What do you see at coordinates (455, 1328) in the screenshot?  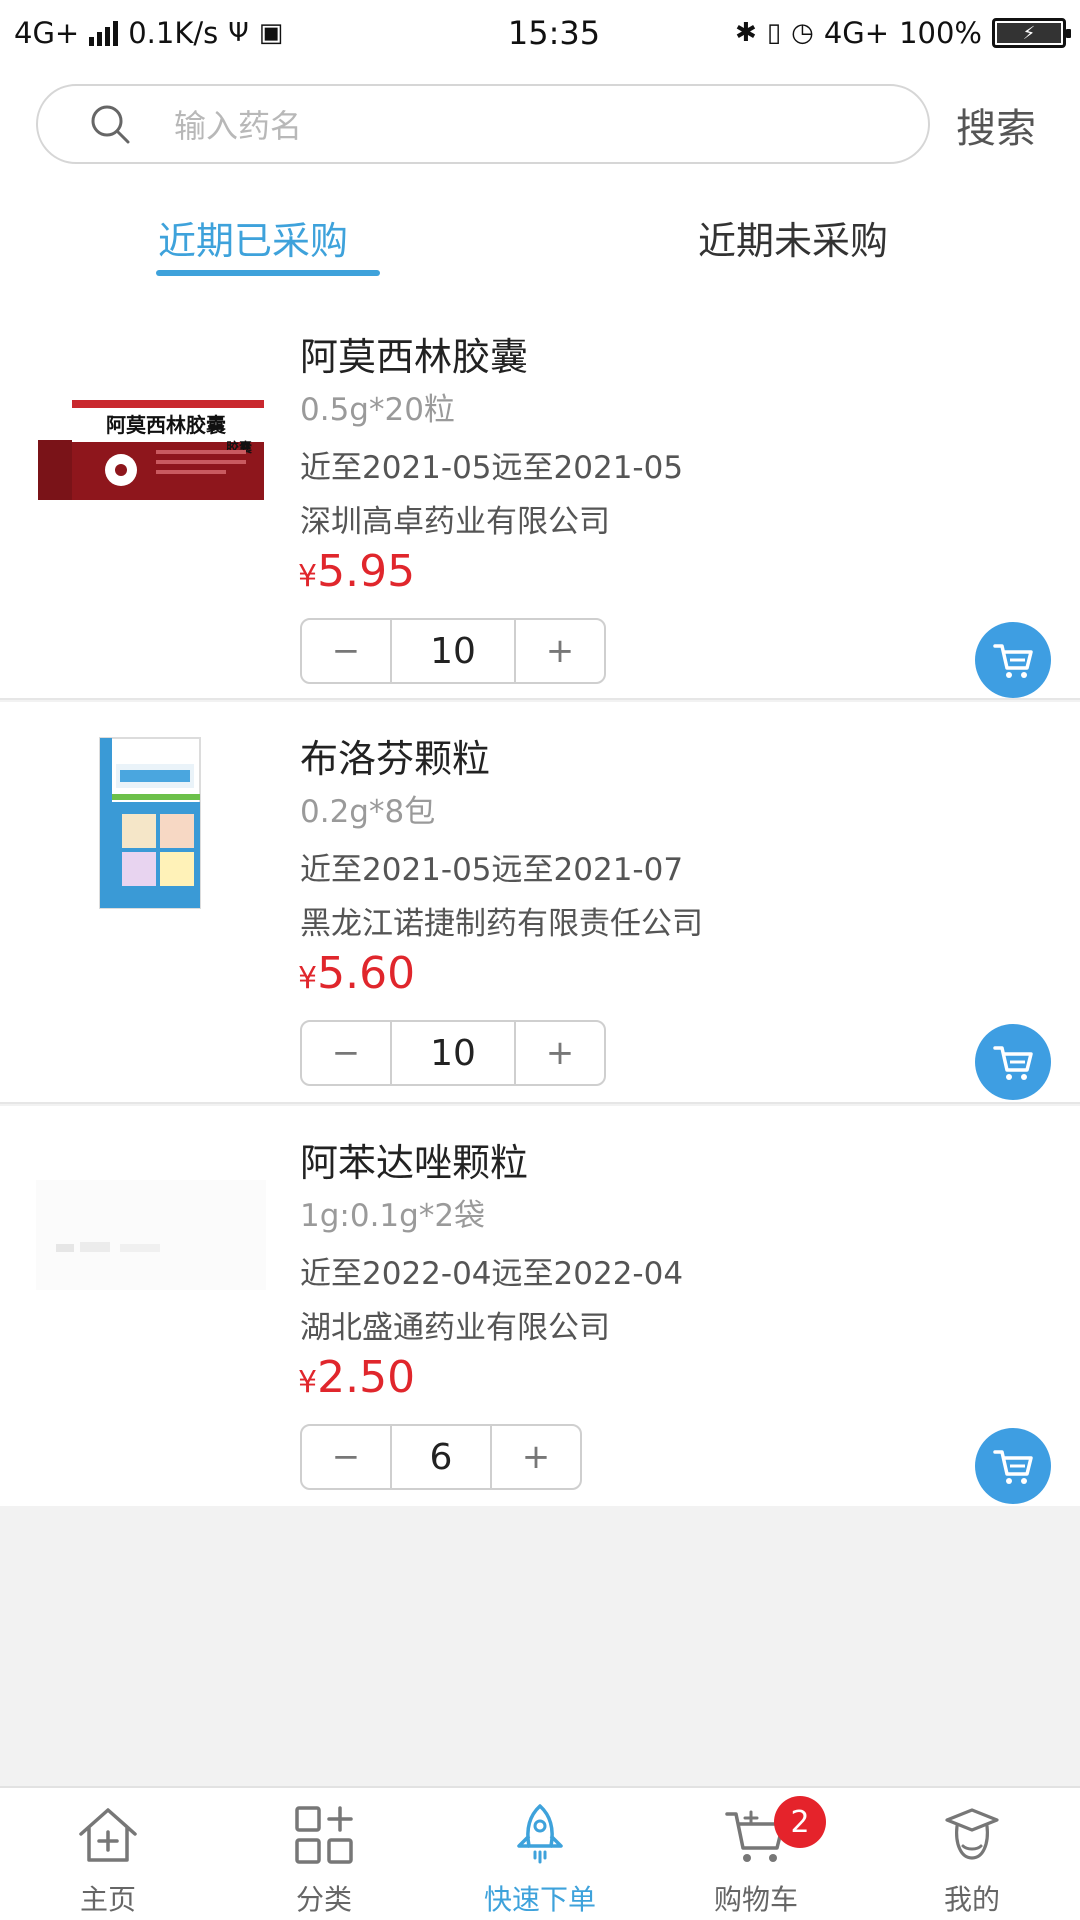 I see `product-manufacturer: 湖北盛通药业有限公司` at bounding box center [455, 1328].